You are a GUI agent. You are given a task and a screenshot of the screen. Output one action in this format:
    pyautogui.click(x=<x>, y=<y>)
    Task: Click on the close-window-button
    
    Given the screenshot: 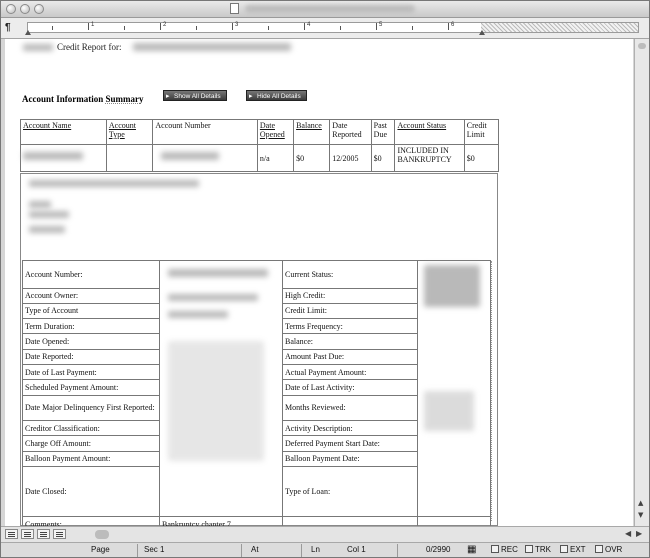 What is the action you would take?
    pyautogui.click(x=11, y=9)
    